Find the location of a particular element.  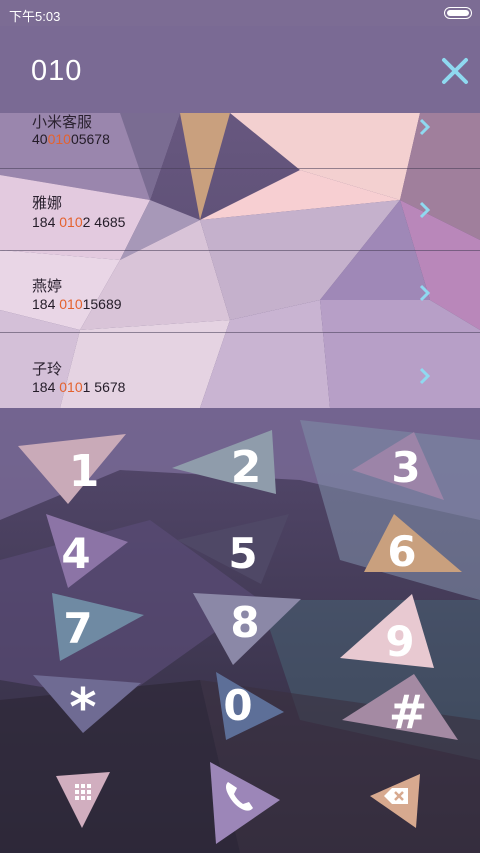

list-item: 子玲 184 0101 5678 is located at coordinates (240, 374).